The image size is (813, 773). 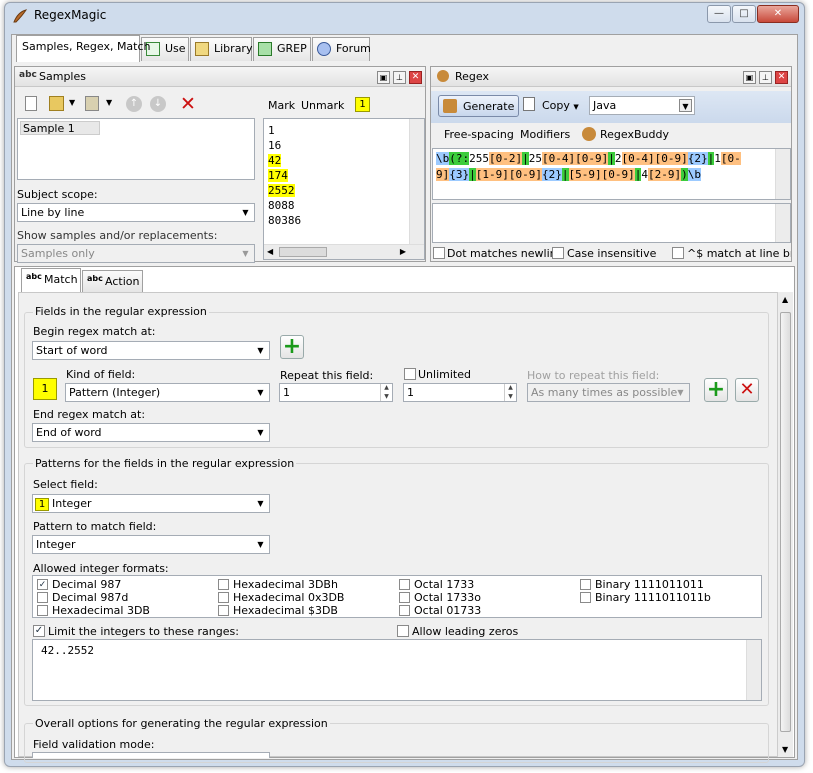 I want to click on add-field-button: +, so click(x=716, y=390).